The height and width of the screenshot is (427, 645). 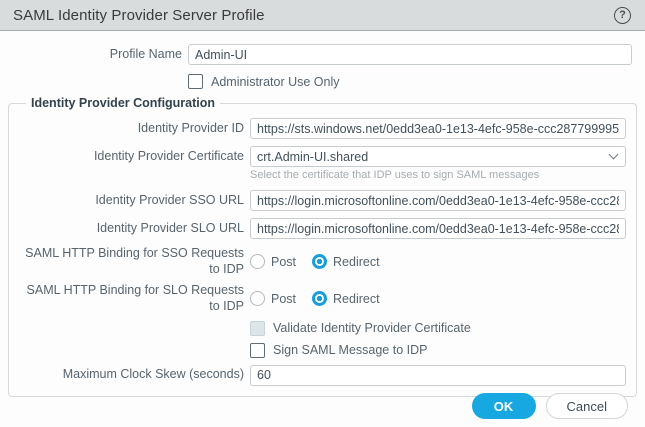 I want to click on idp-slo-url-row: Identity Provider SLO URL, so click(x=322, y=228).